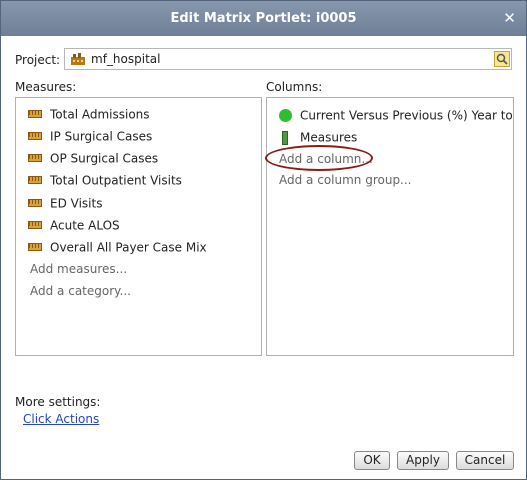 This screenshot has width=527, height=480. What do you see at coordinates (93, 158) in the screenshot?
I see `measure-item: OP Surgical Cases` at bounding box center [93, 158].